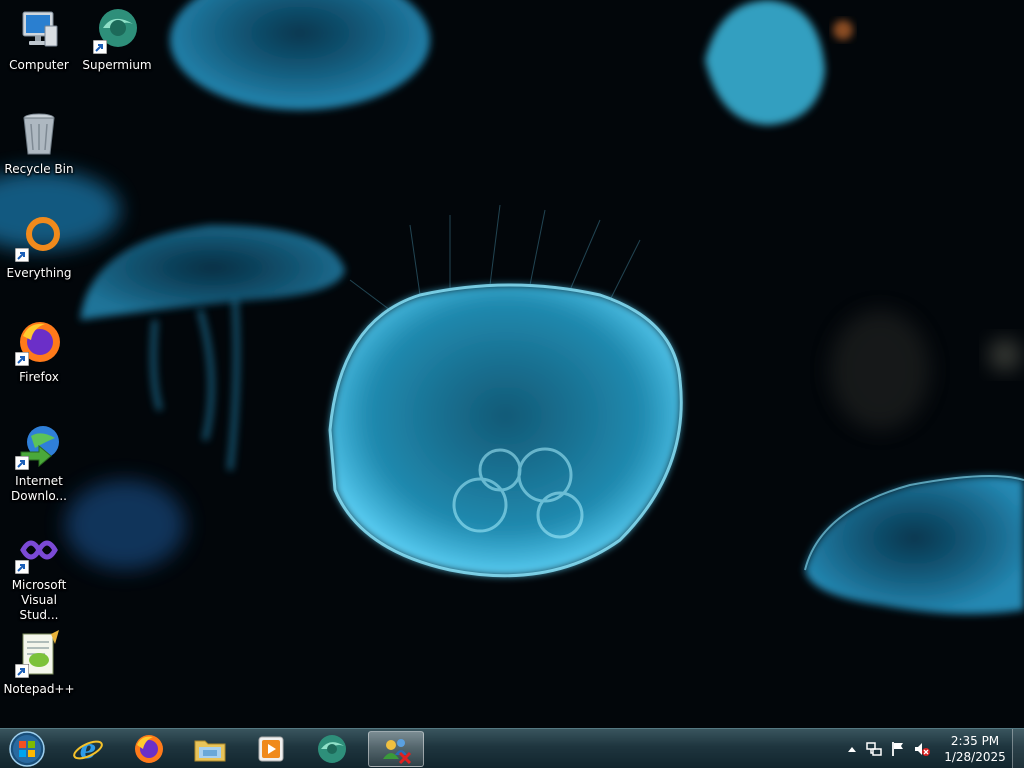  I want to click on notepad-plus-plus-icon, so click(39, 654).